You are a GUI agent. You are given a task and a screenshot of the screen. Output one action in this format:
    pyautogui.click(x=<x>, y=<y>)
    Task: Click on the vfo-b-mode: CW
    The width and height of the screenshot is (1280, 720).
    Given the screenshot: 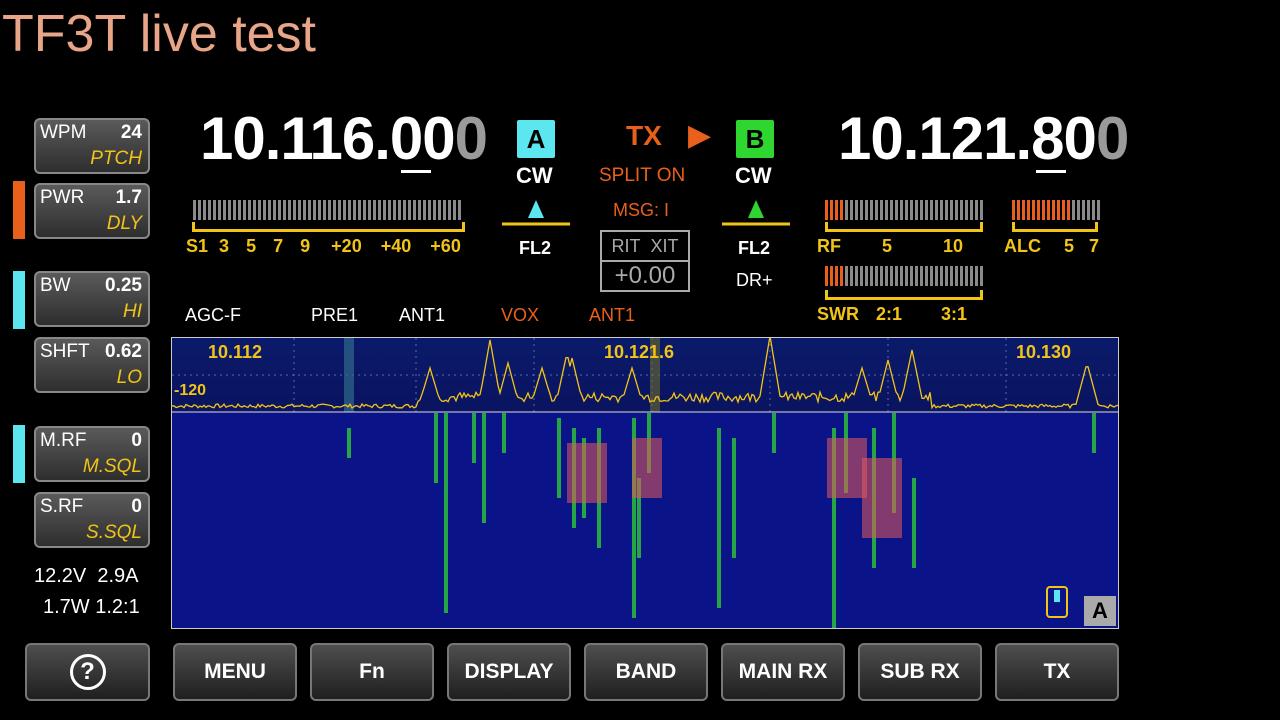 What is the action you would take?
    pyautogui.click(x=753, y=176)
    